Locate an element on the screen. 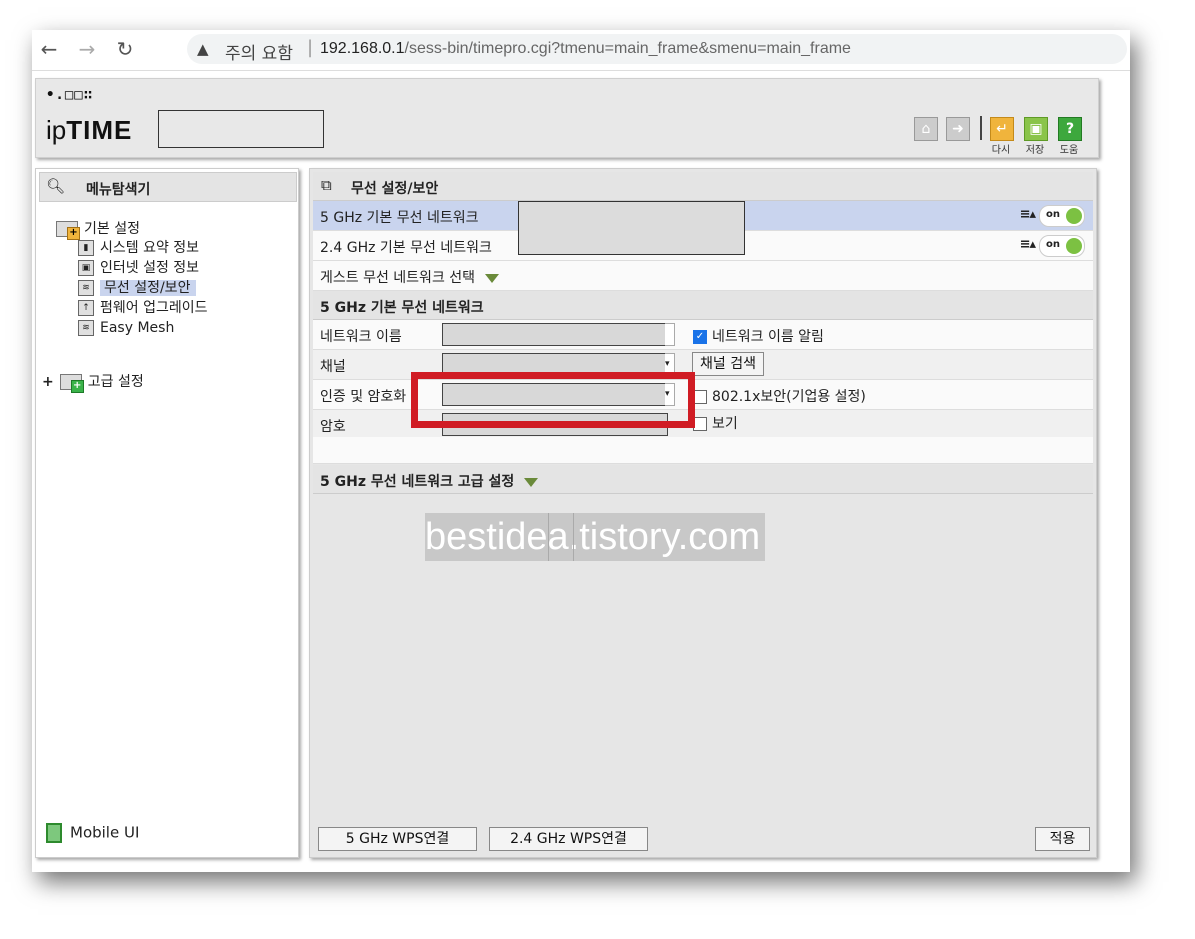 Image resolution: width=1195 pixels, height=939 pixels. logo-mark: •.□□∷ is located at coordinates (70, 95).